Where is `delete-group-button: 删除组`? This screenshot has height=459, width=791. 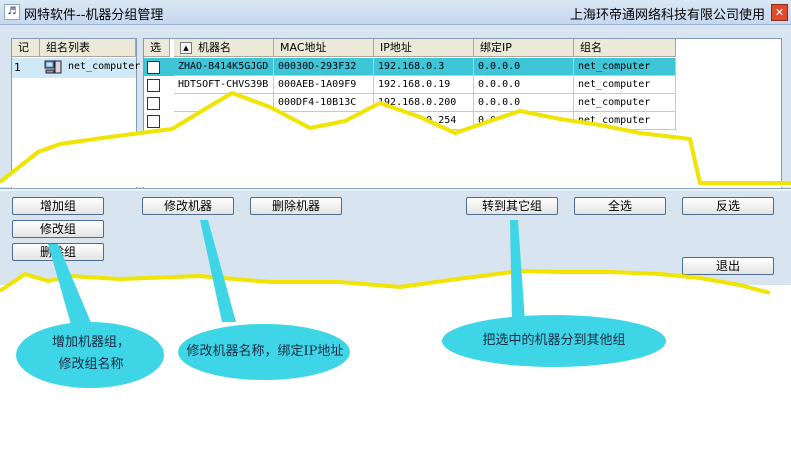
delete-group-button: 删除组 is located at coordinates (58, 252).